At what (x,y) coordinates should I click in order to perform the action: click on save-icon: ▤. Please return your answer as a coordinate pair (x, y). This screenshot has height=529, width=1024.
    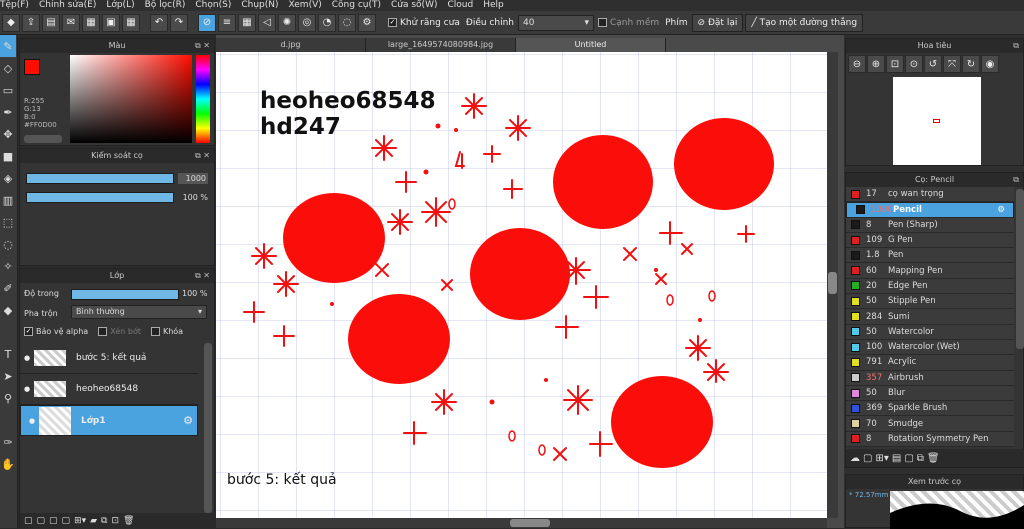
    Looking at the image, I should click on (51, 22).